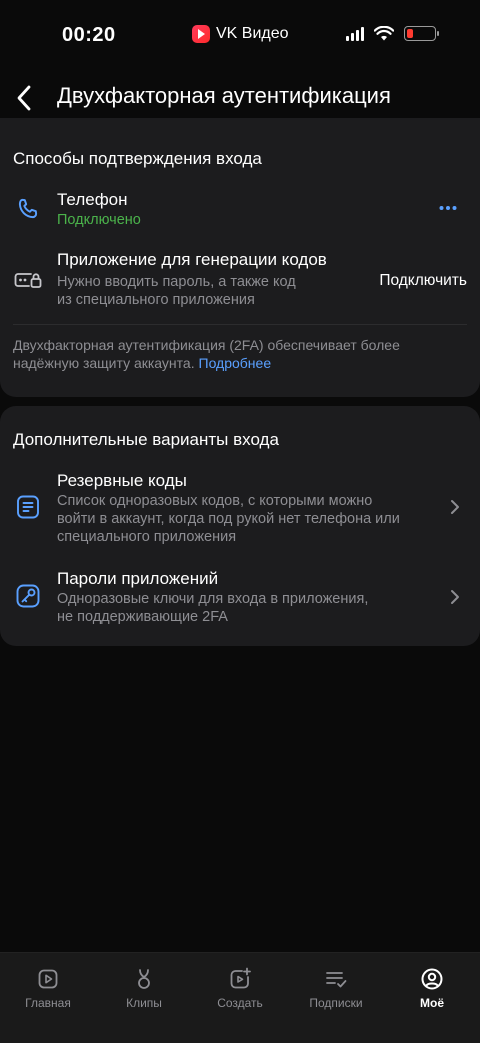 This screenshot has width=480, height=1043. What do you see at coordinates (138, 578) in the screenshot?
I see `app-passwords-title: Пароли приложений` at bounding box center [138, 578].